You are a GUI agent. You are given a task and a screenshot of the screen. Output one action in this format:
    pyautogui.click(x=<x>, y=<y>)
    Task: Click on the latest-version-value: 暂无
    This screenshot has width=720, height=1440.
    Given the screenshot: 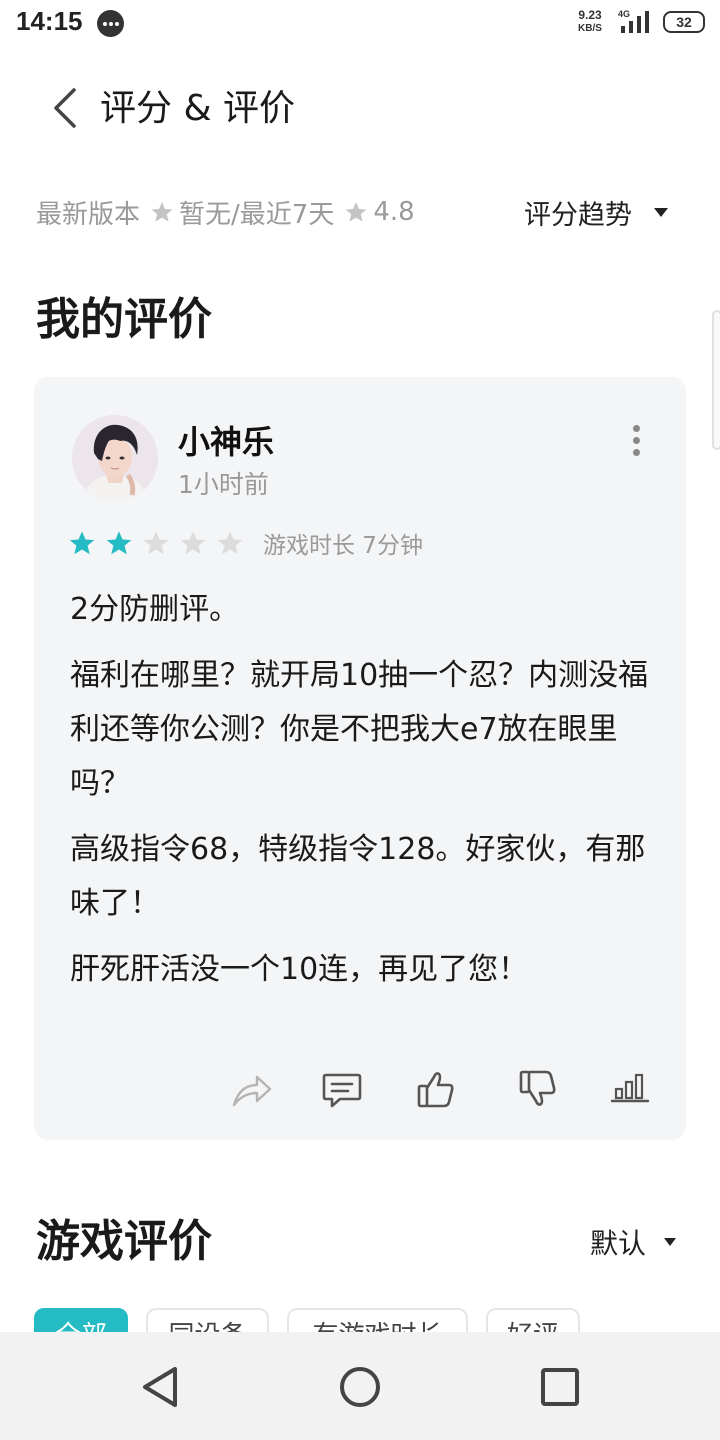 What is the action you would take?
    pyautogui.click(x=205, y=214)
    